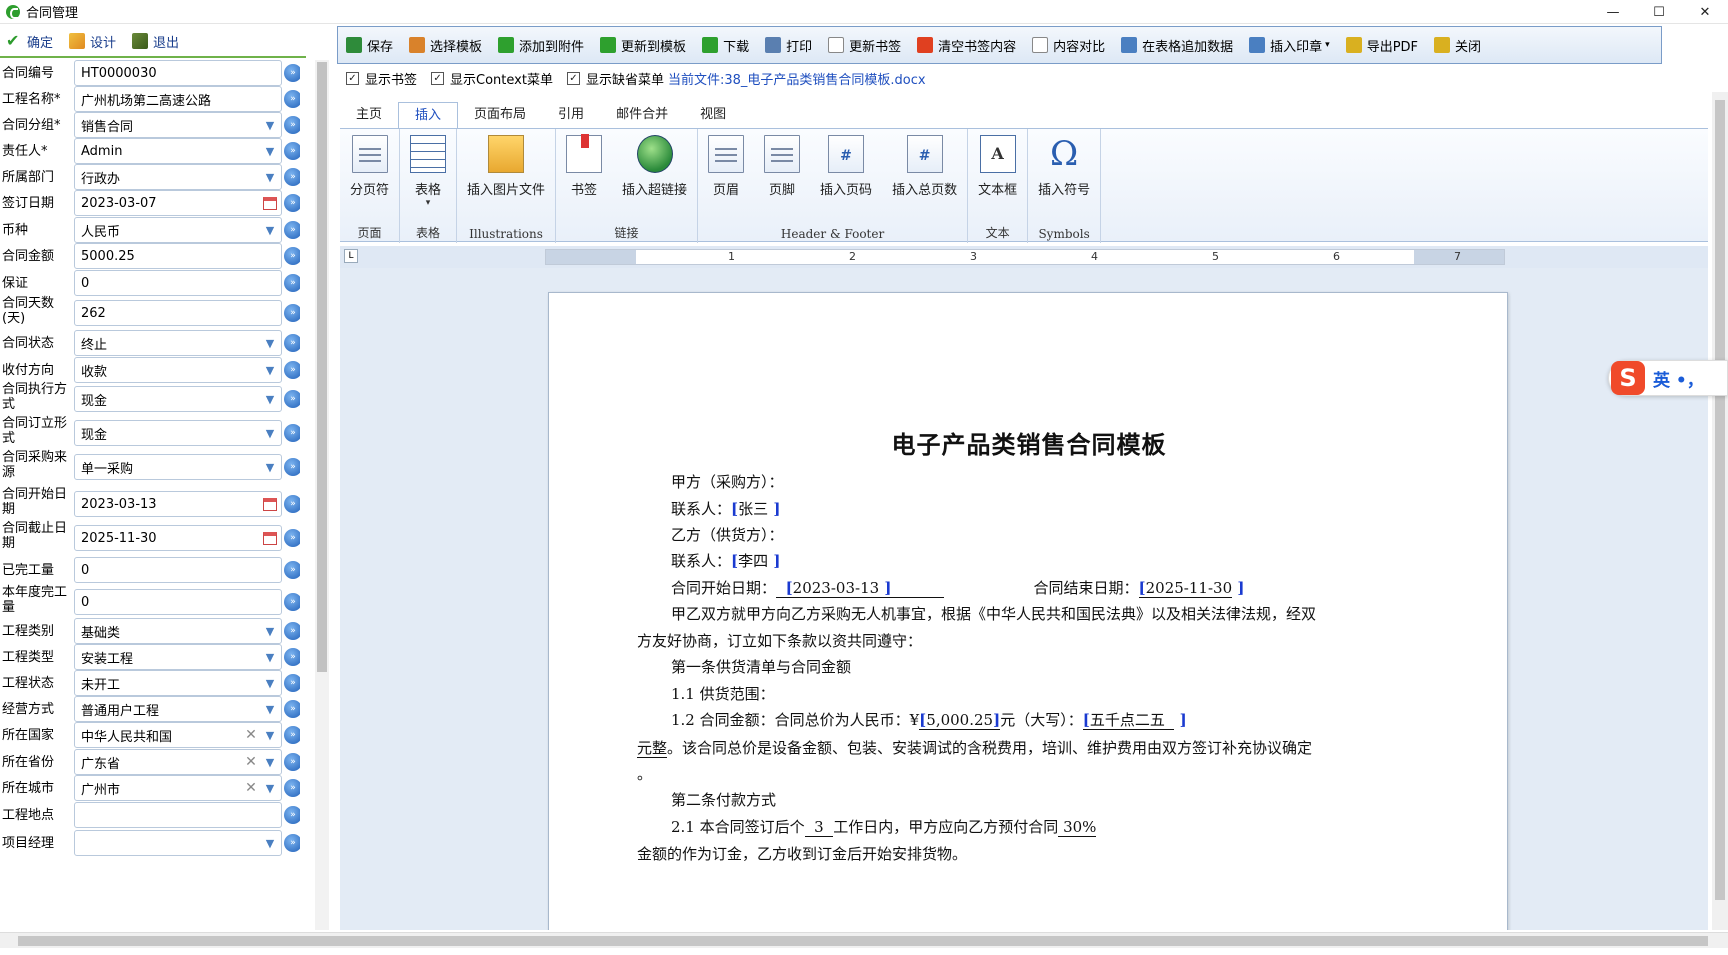  What do you see at coordinates (1678, 378) in the screenshot?
I see `ime-mode: 英 •，` at bounding box center [1678, 378].